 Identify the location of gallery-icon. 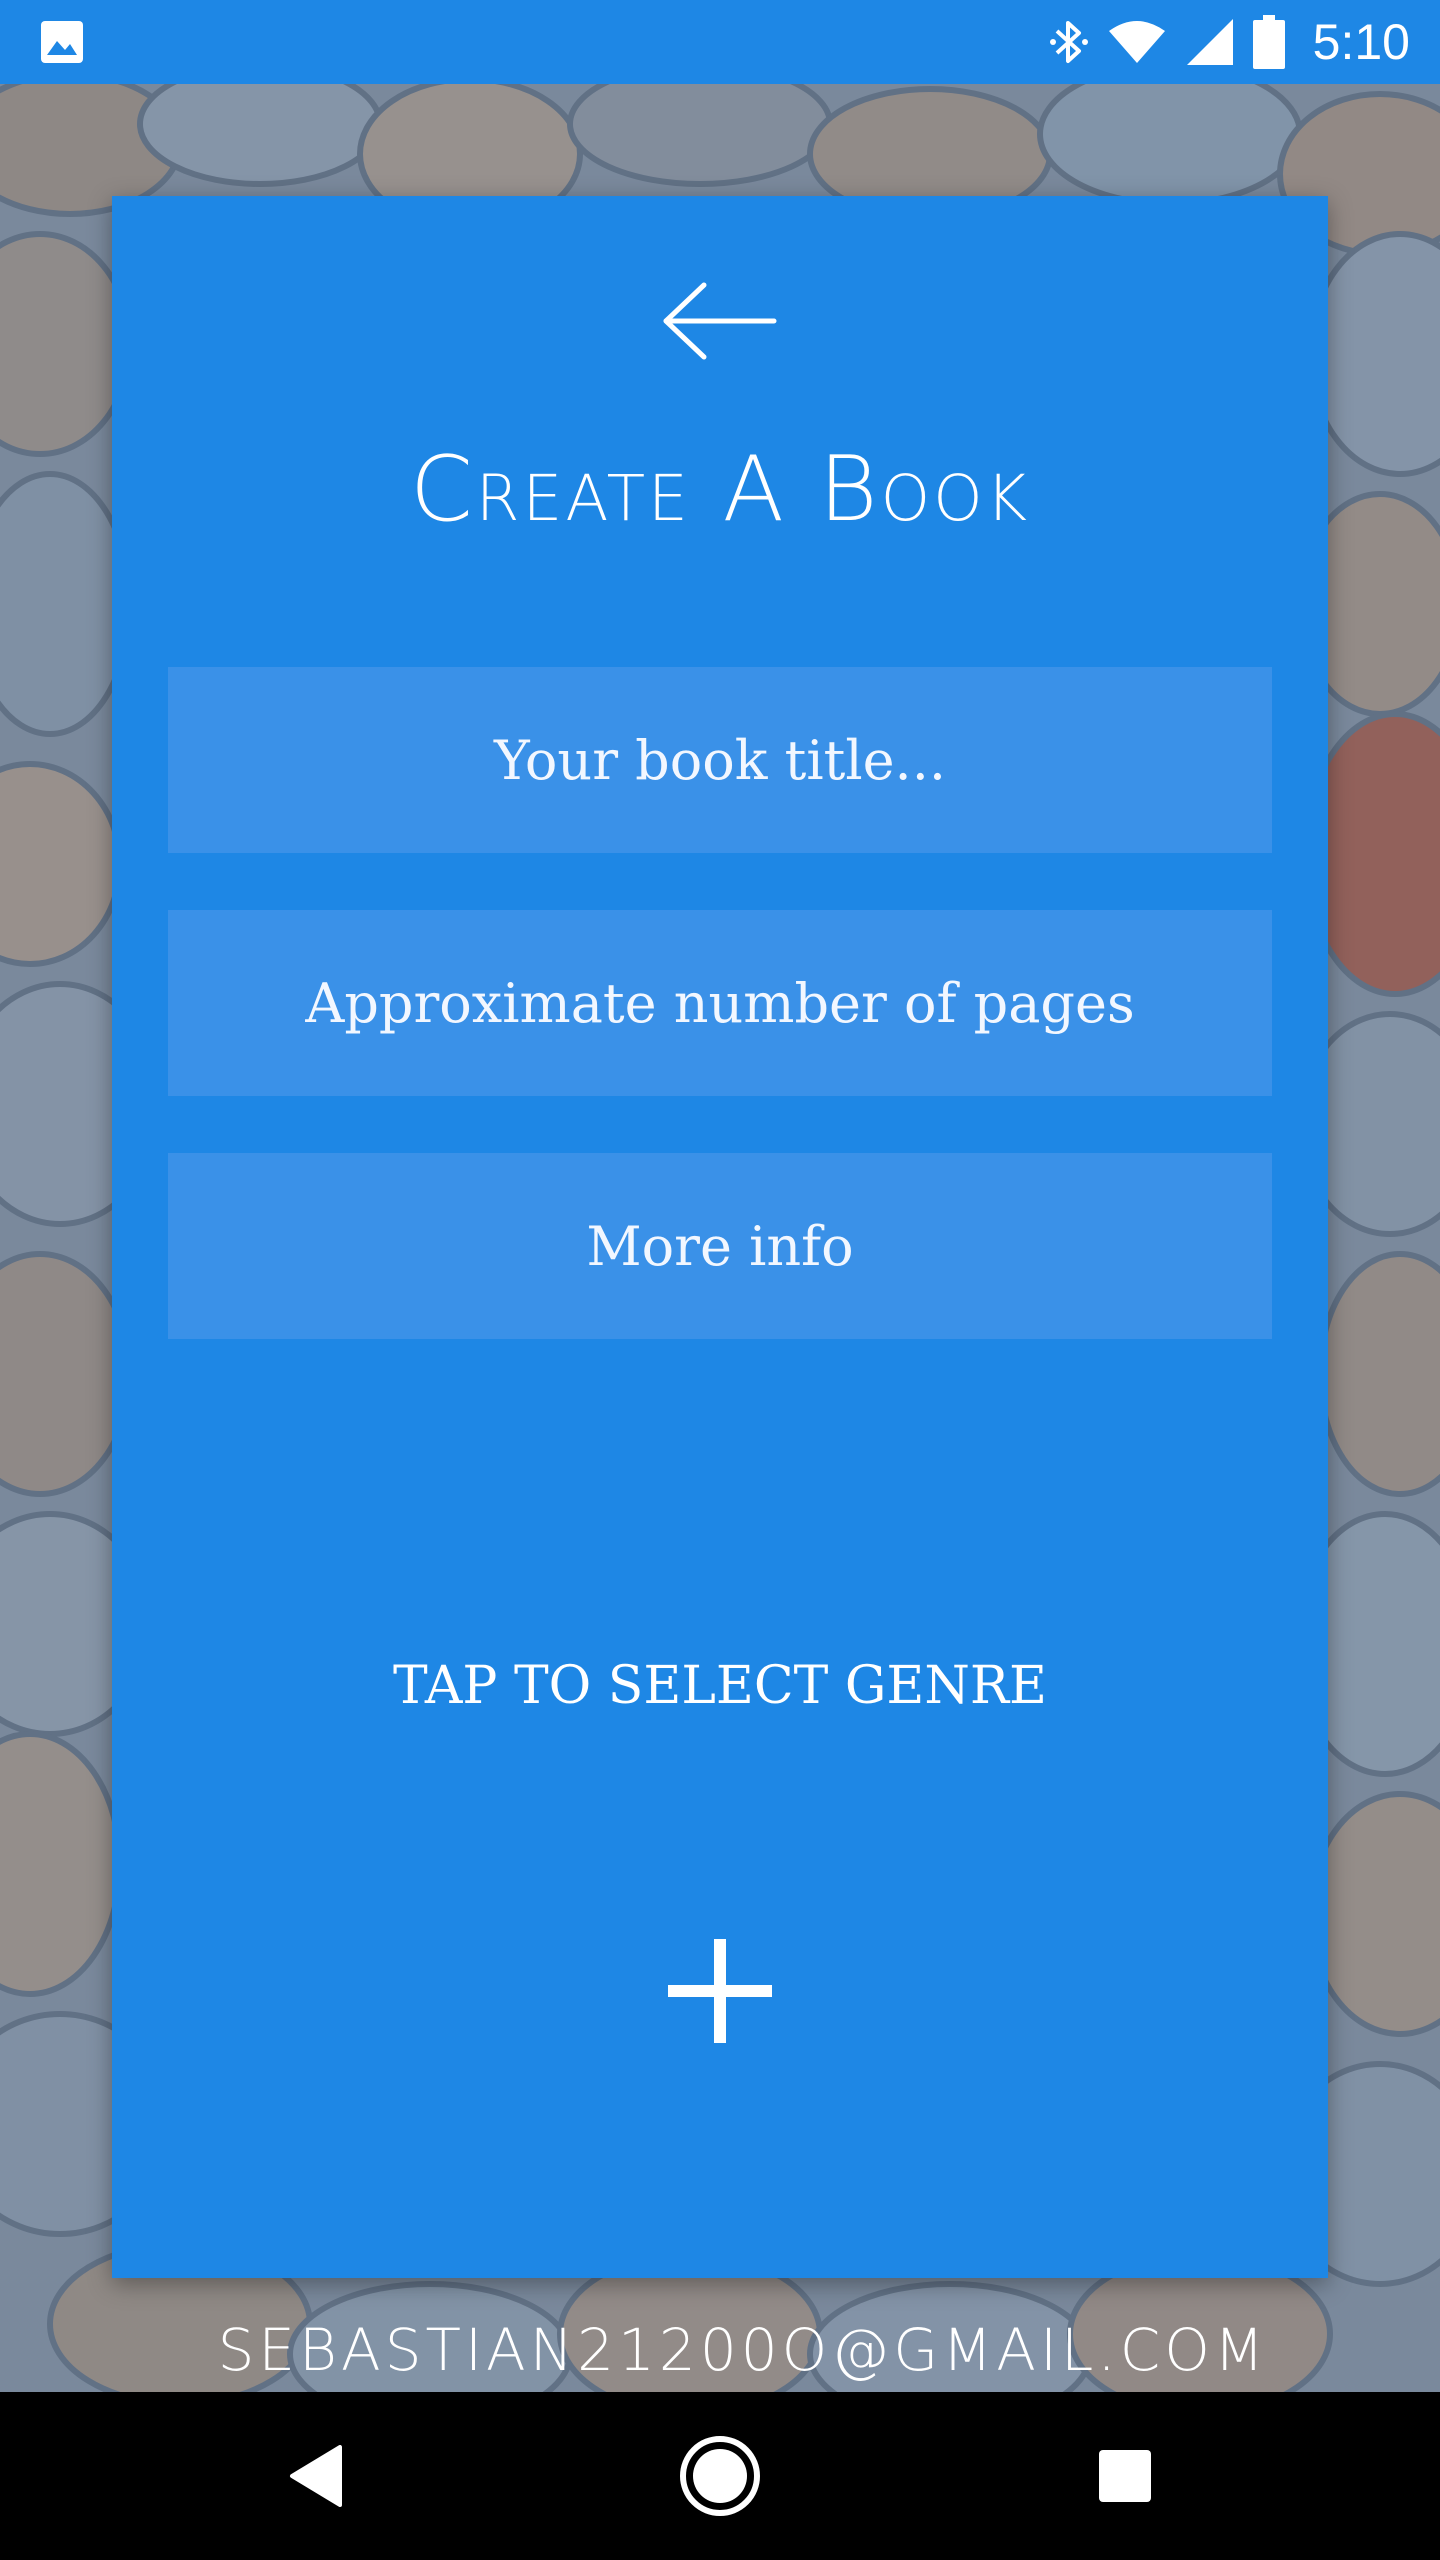
(62, 42).